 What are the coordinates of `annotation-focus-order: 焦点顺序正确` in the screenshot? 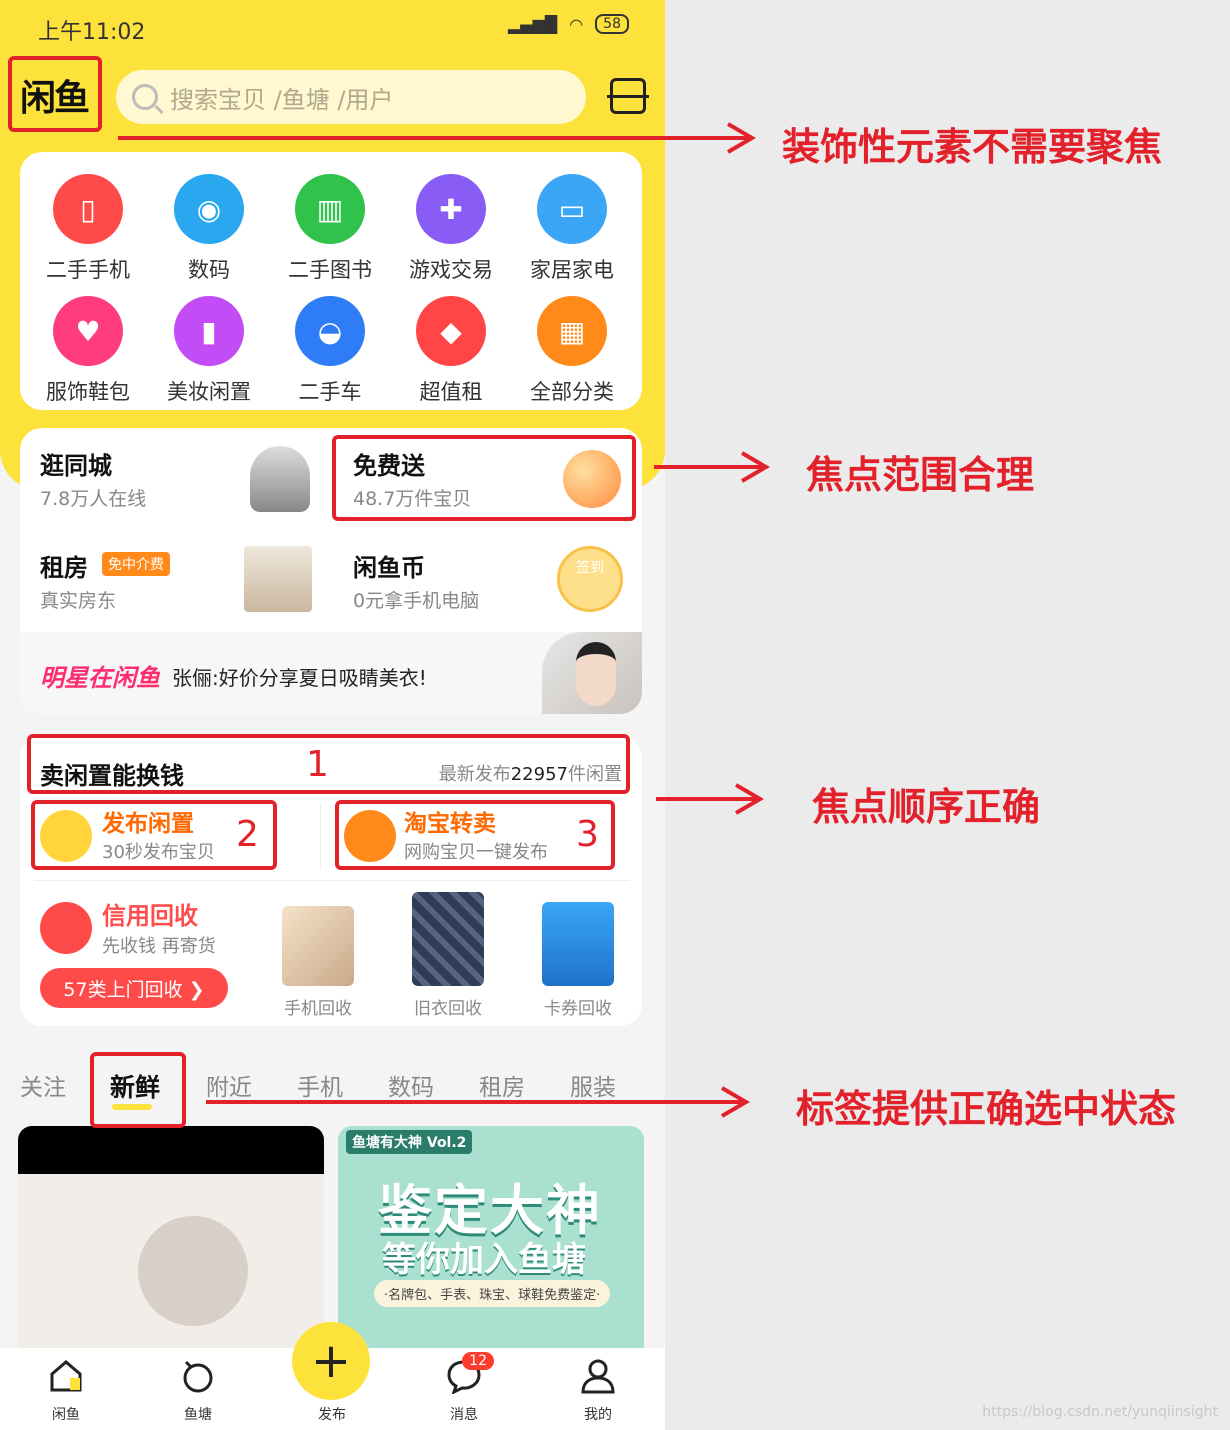 It's located at (926, 807).